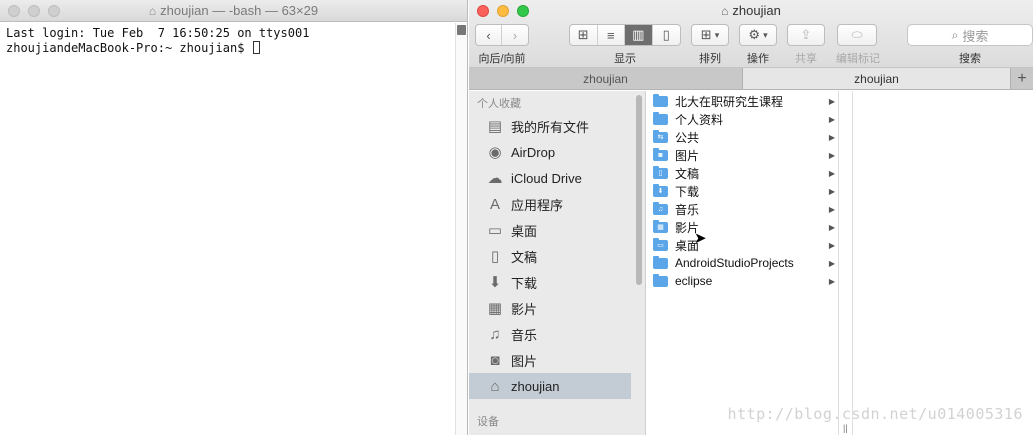 This screenshot has height=435, width=1033. I want to click on share-icon: ⇪, so click(806, 34).